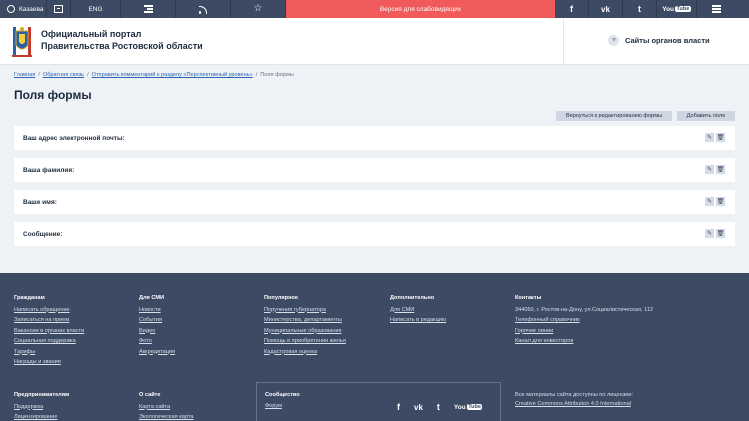 This screenshot has height=421, width=749. What do you see at coordinates (716, 9) in the screenshot?
I see `menu-button` at bounding box center [716, 9].